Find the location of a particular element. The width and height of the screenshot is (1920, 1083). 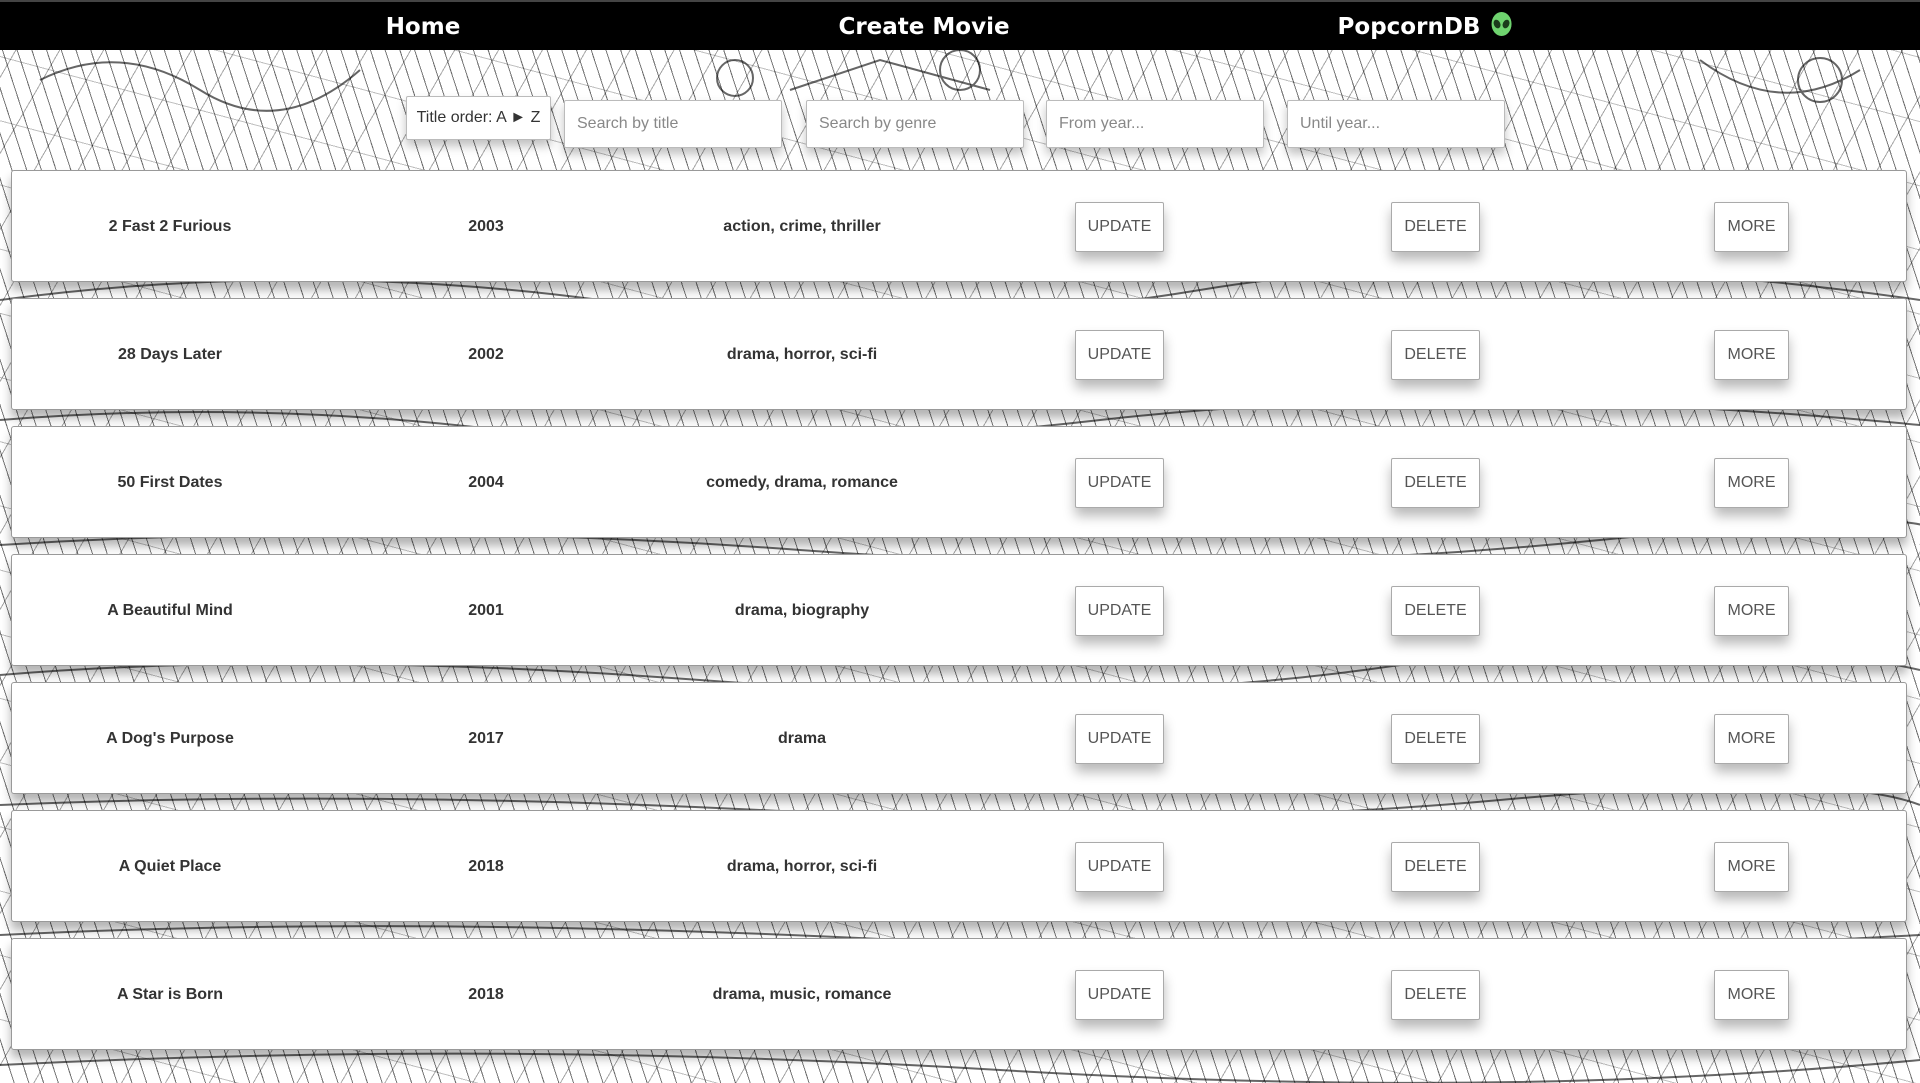

movie-title: 50 First Dates is located at coordinates (170, 482).